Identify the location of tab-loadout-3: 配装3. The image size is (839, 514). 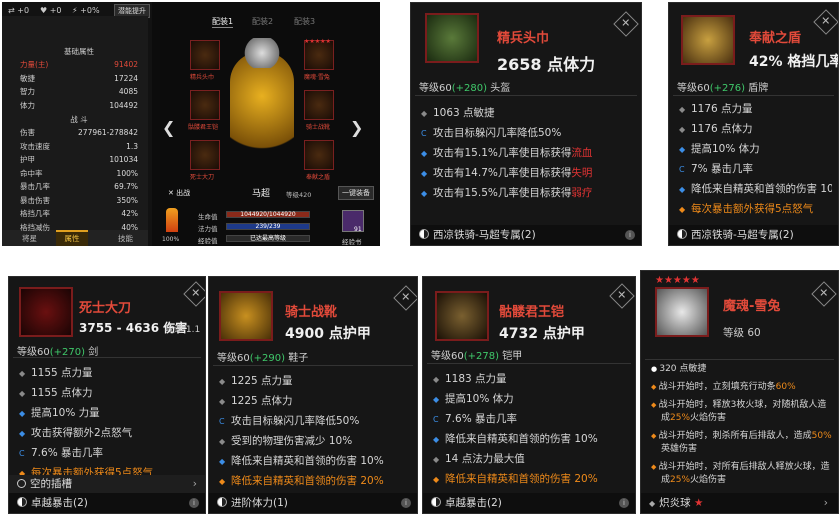
(304, 21).